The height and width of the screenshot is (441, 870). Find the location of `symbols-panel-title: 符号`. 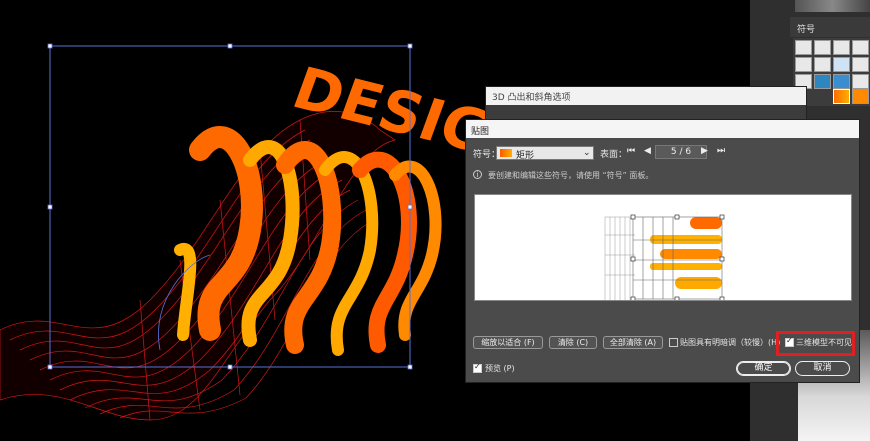

symbols-panel-title: 符号 is located at coordinates (806, 28).